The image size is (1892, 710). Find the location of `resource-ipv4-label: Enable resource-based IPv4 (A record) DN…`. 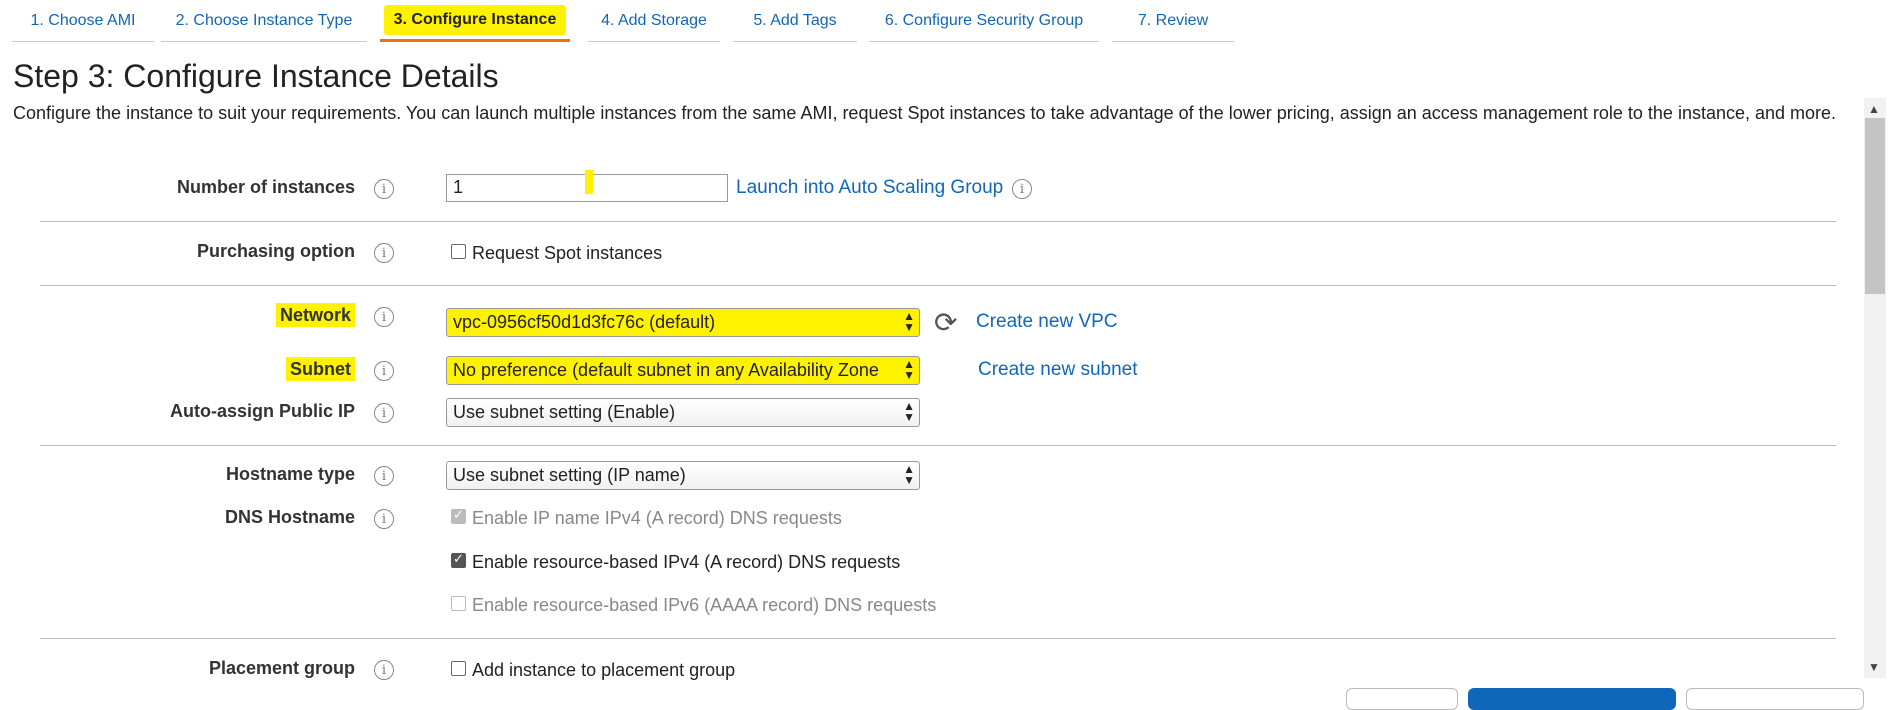

resource-ipv4-label: Enable resource-based IPv4 (A record) DN… is located at coordinates (686, 562).